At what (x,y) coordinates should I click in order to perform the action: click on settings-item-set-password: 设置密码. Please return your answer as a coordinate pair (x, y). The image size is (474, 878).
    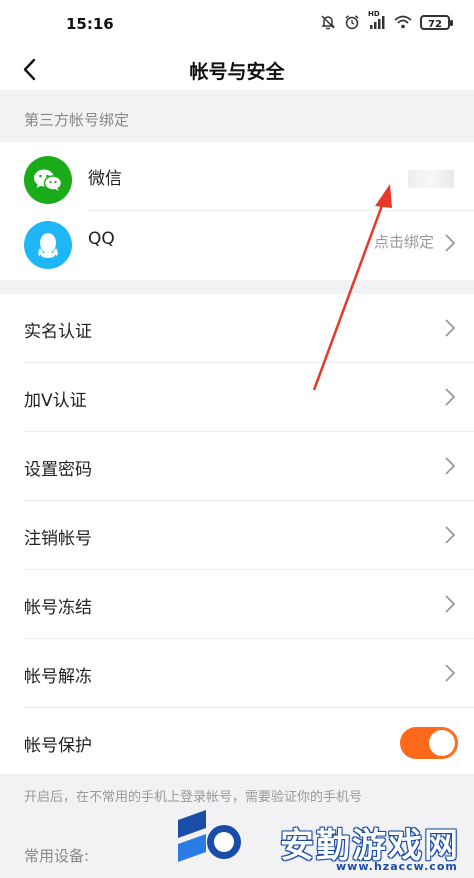
    Looking at the image, I should click on (237, 466).